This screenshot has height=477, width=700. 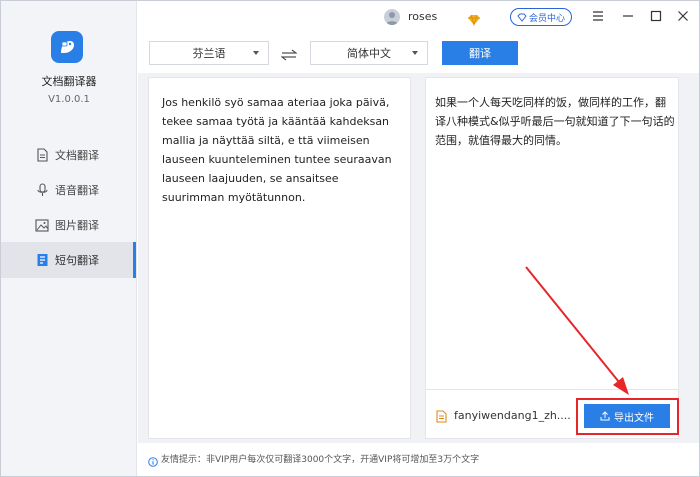 I want to click on close-icon, so click(x=683, y=16).